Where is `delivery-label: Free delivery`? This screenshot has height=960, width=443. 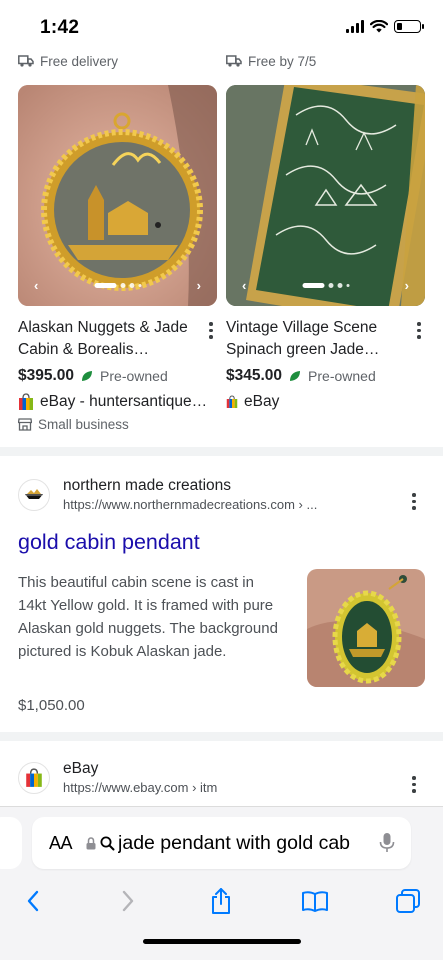 delivery-label: Free delivery is located at coordinates (79, 61).